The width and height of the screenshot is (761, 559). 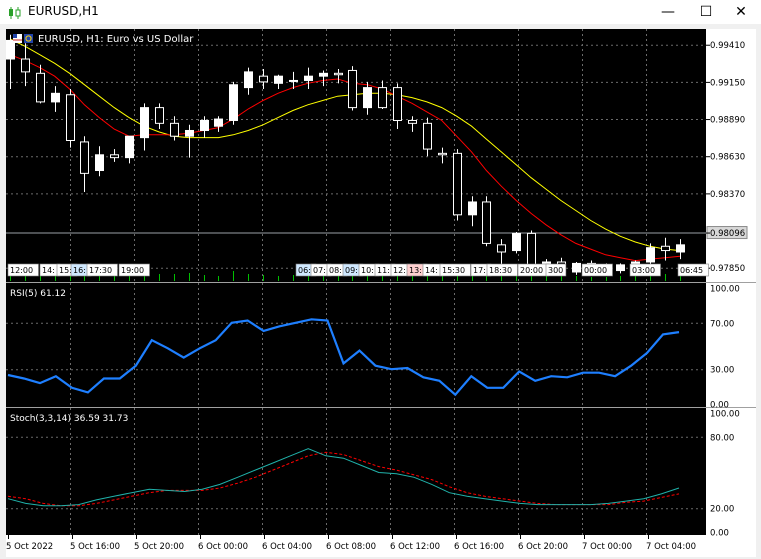 What do you see at coordinates (727, 121) in the screenshot?
I see `price-tick-label: 0.98890` at bounding box center [727, 121].